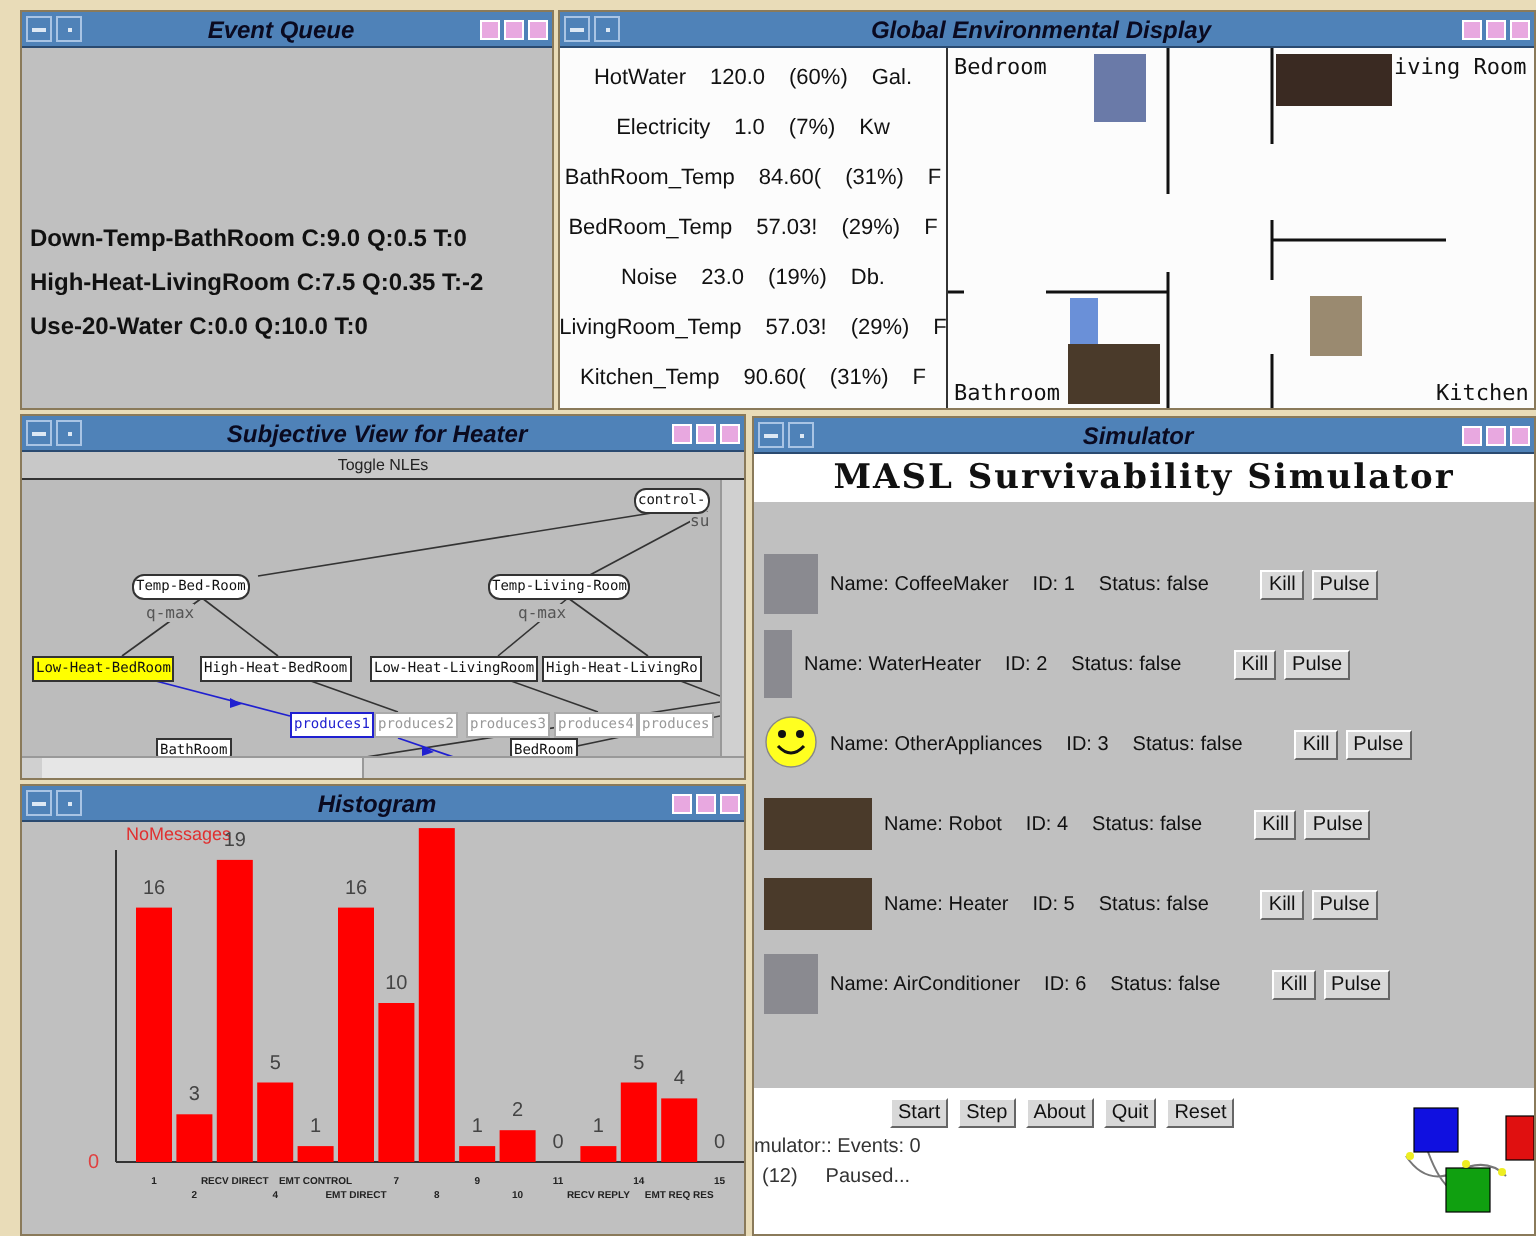 Image resolution: width=1536 pixels, height=1236 pixels. I want to click on device-id: ID: 3, so click(1087, 744).